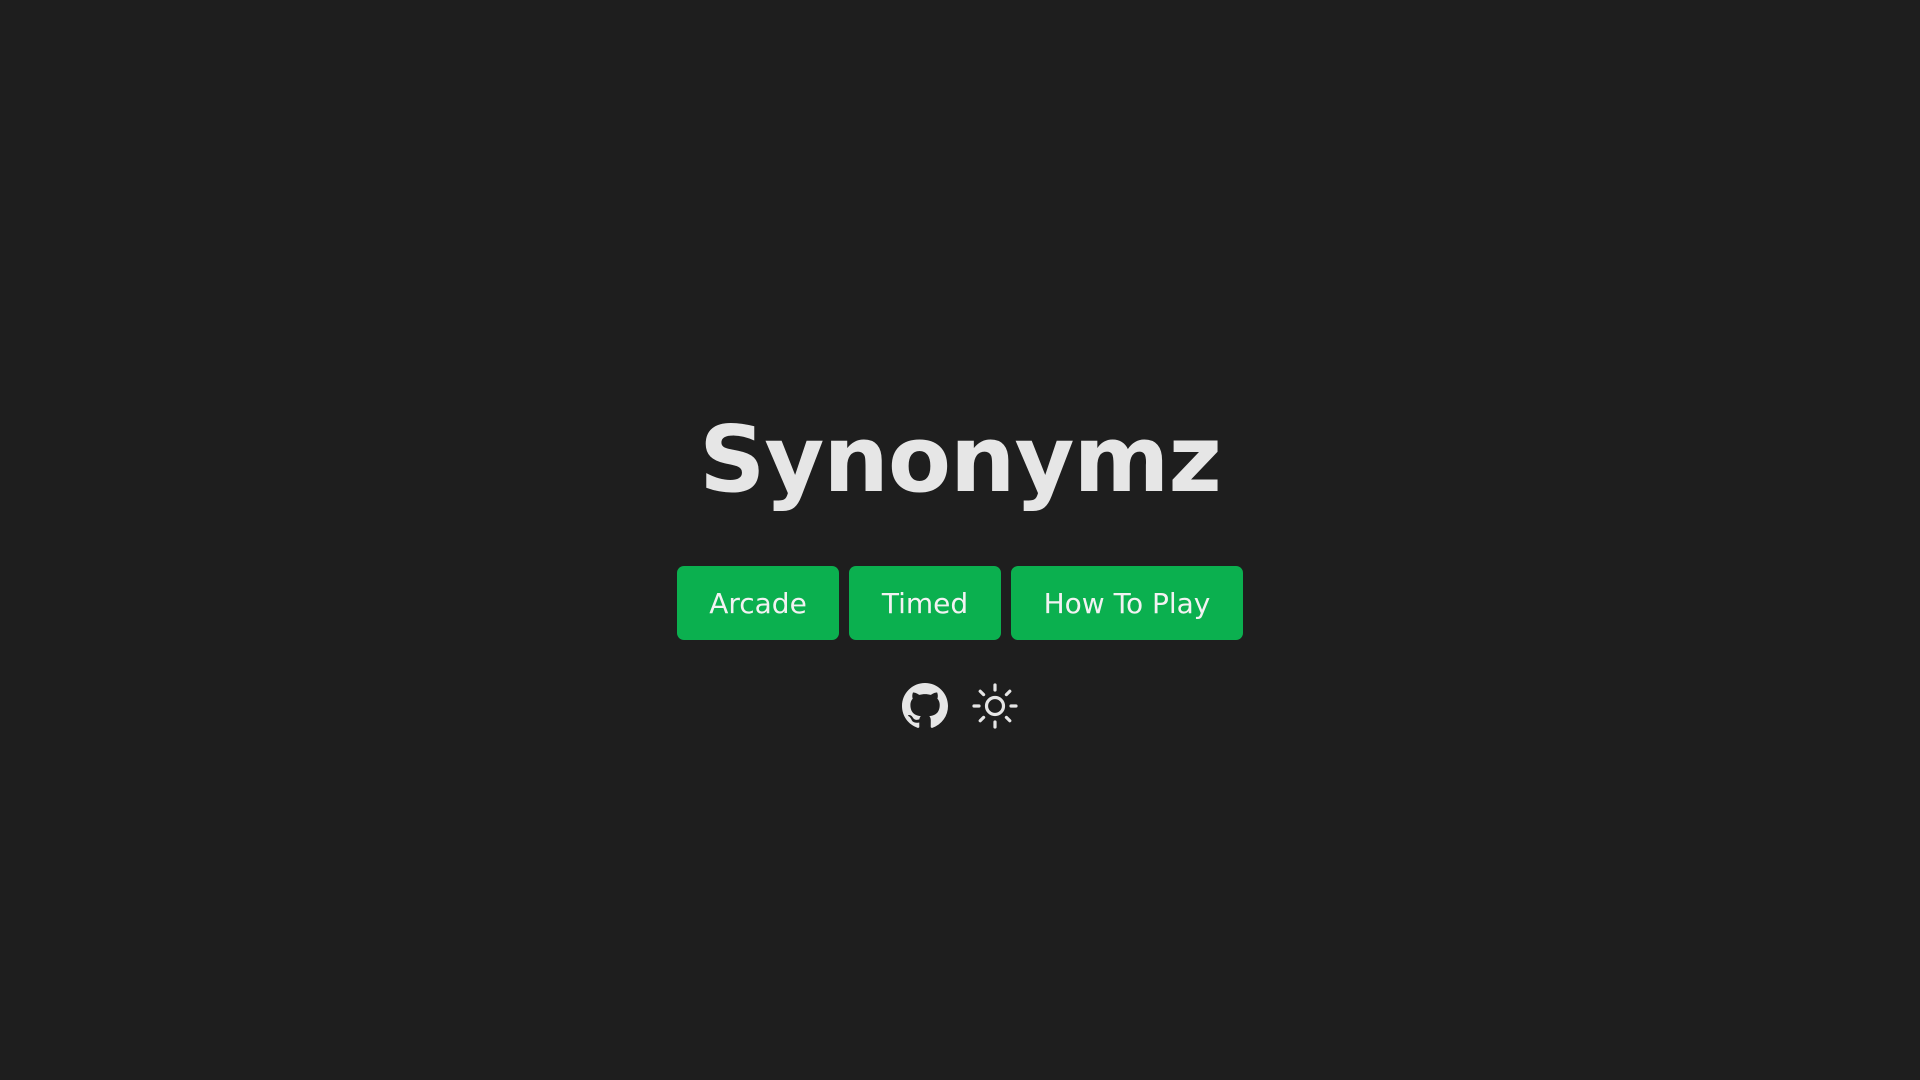 The image size is (1920, 1080). I want to click on theme-toggle, so click(995, 706).